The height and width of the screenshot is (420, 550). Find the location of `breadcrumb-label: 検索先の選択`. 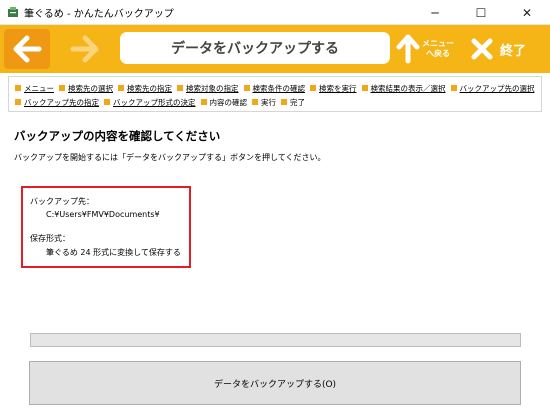

breadcrumb-label: 検索先の選択 is located at coordinates (90, 88).